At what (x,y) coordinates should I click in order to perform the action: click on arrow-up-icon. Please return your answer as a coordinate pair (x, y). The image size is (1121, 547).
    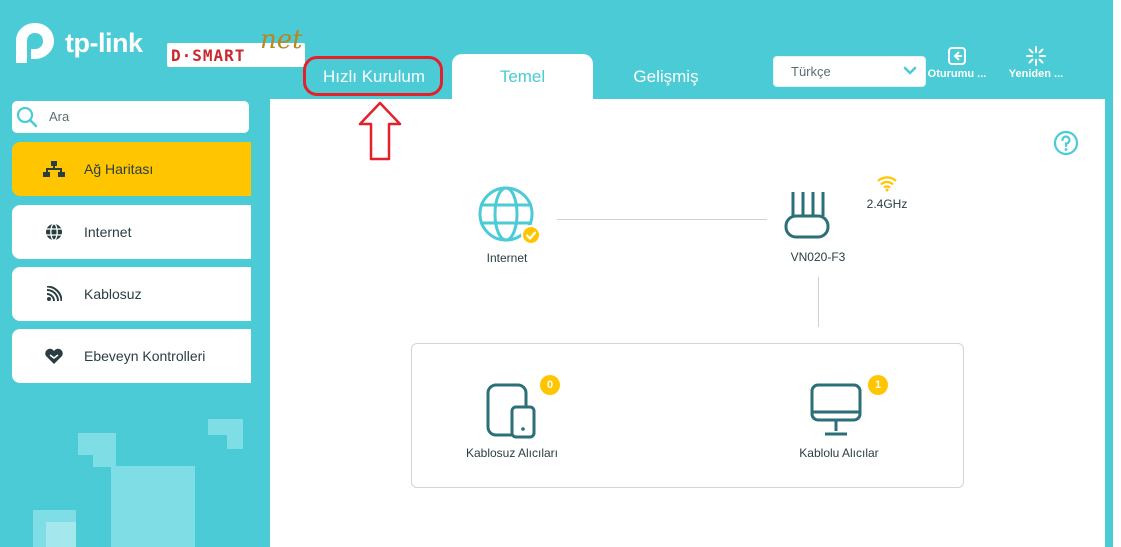
    Looking at the image, I should click on (380, 131).